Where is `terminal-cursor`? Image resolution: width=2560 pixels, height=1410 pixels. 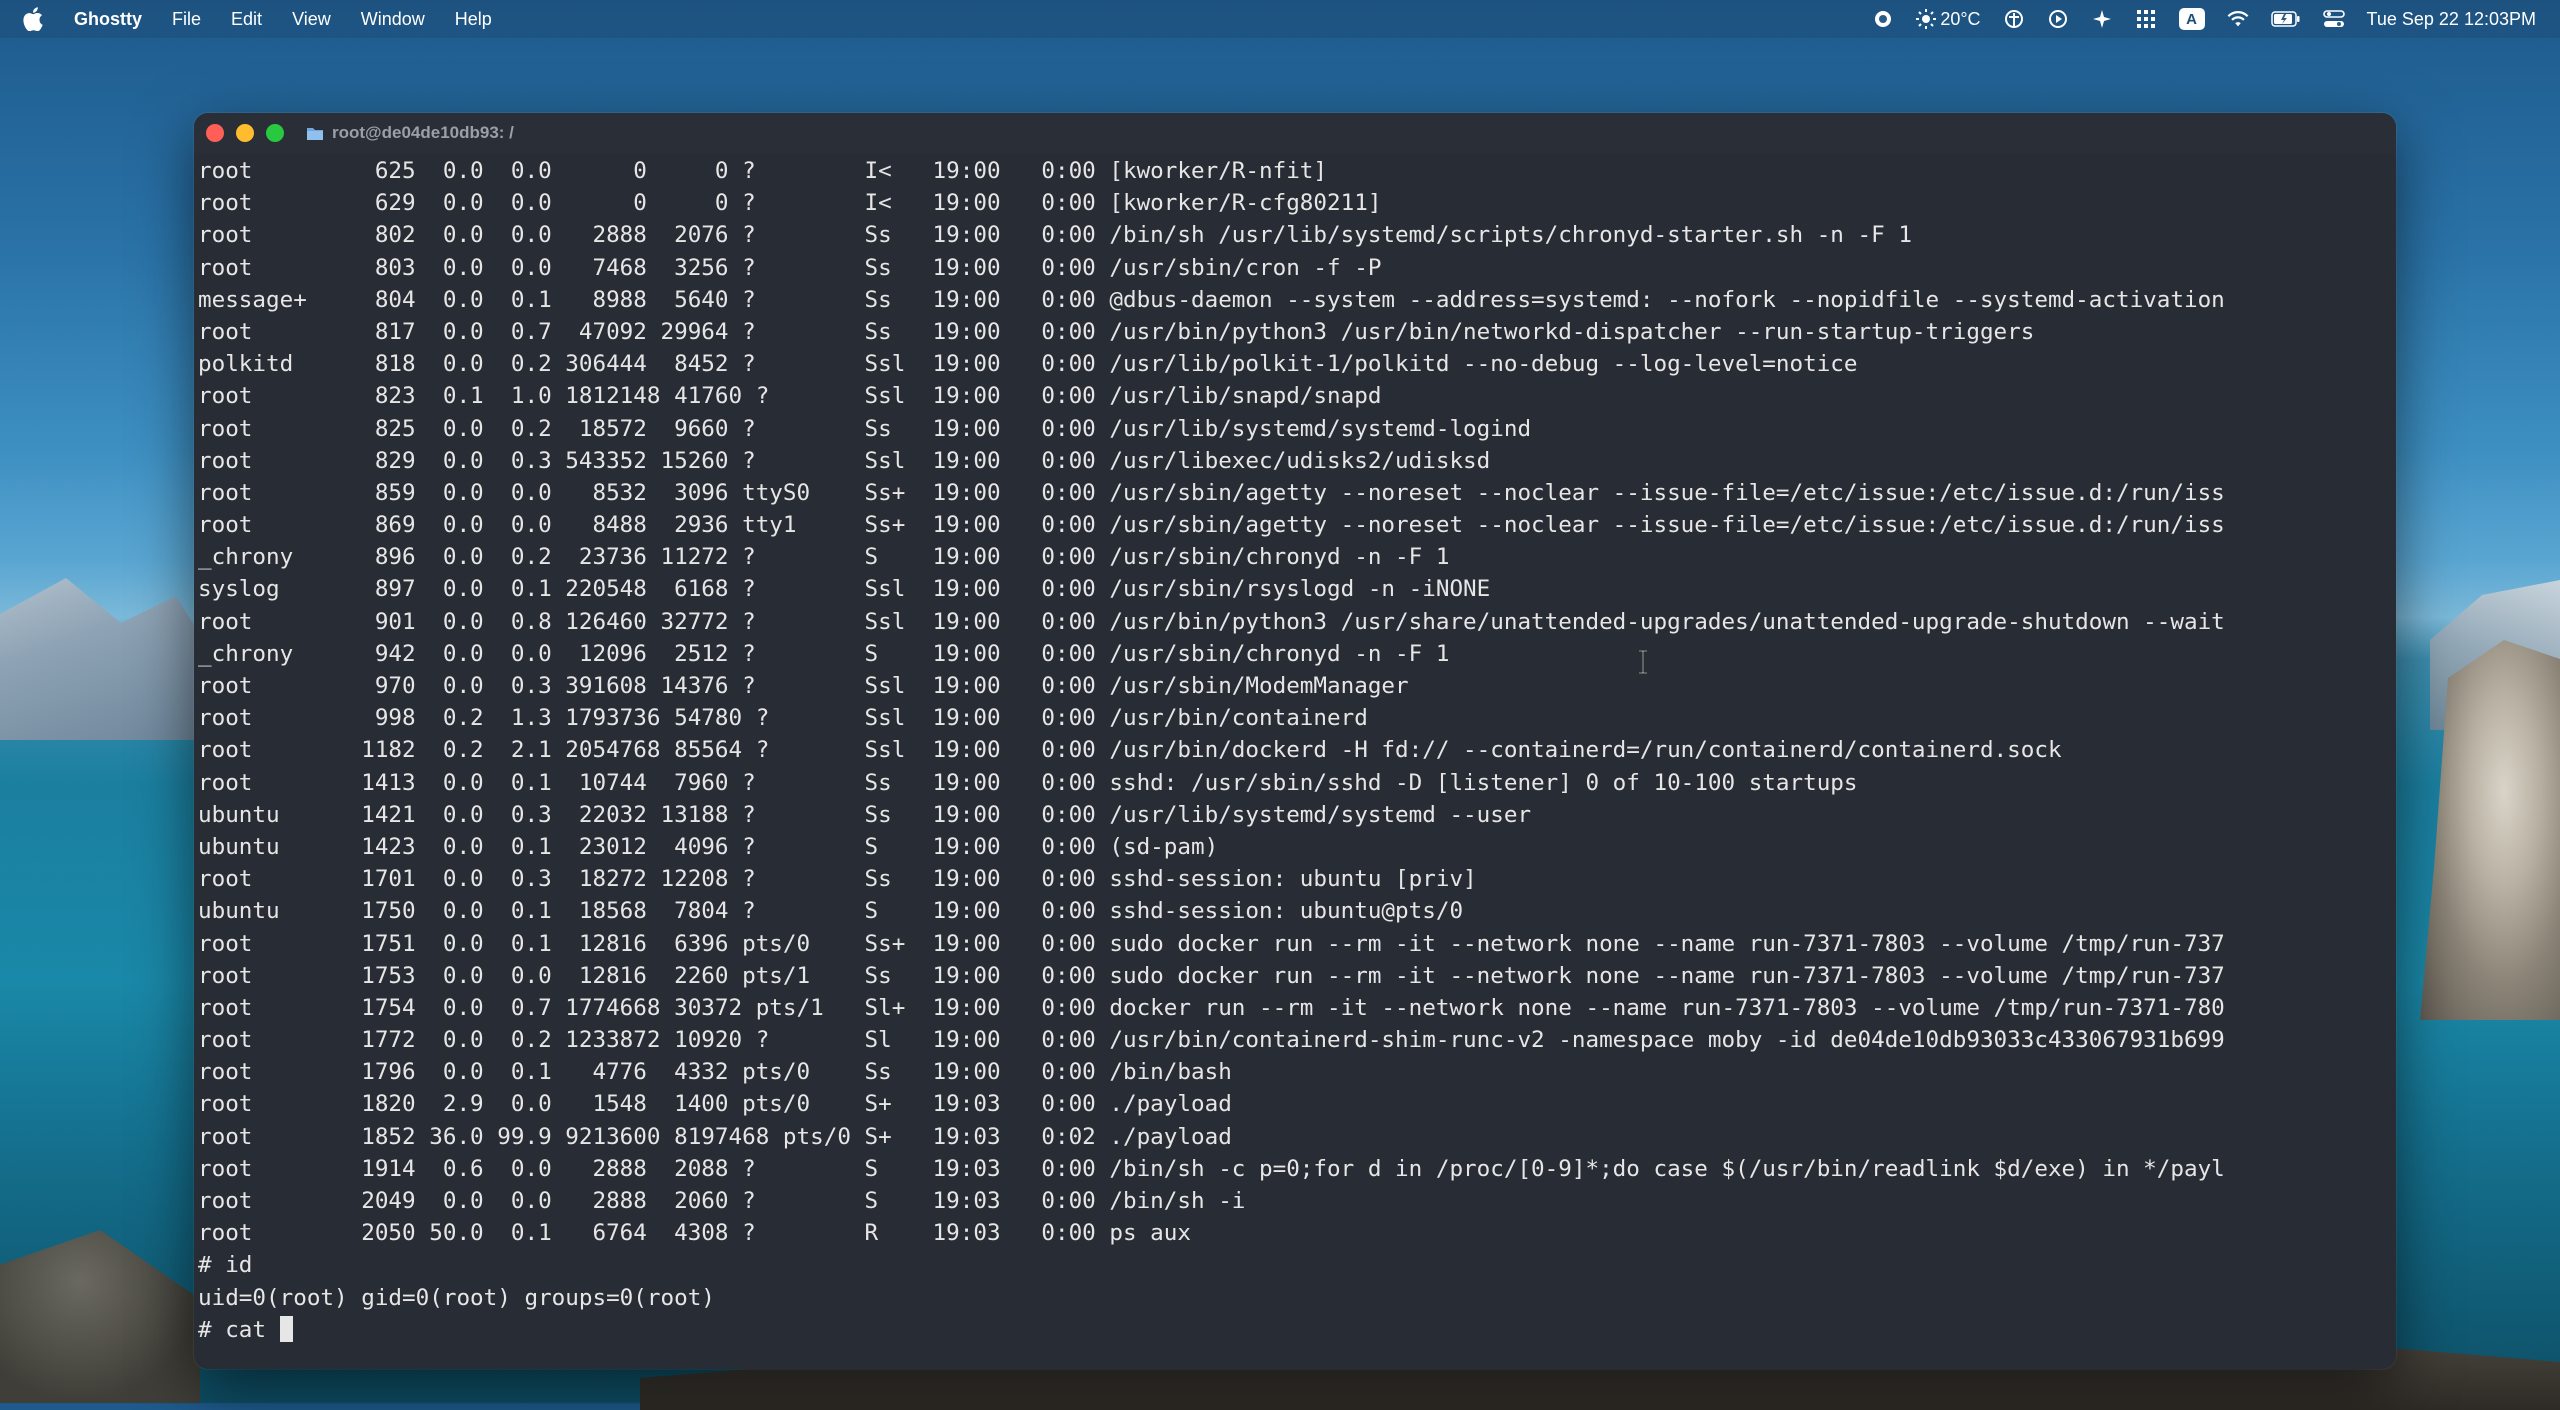
terminal-cursor is located at coordinates (286, 1328).